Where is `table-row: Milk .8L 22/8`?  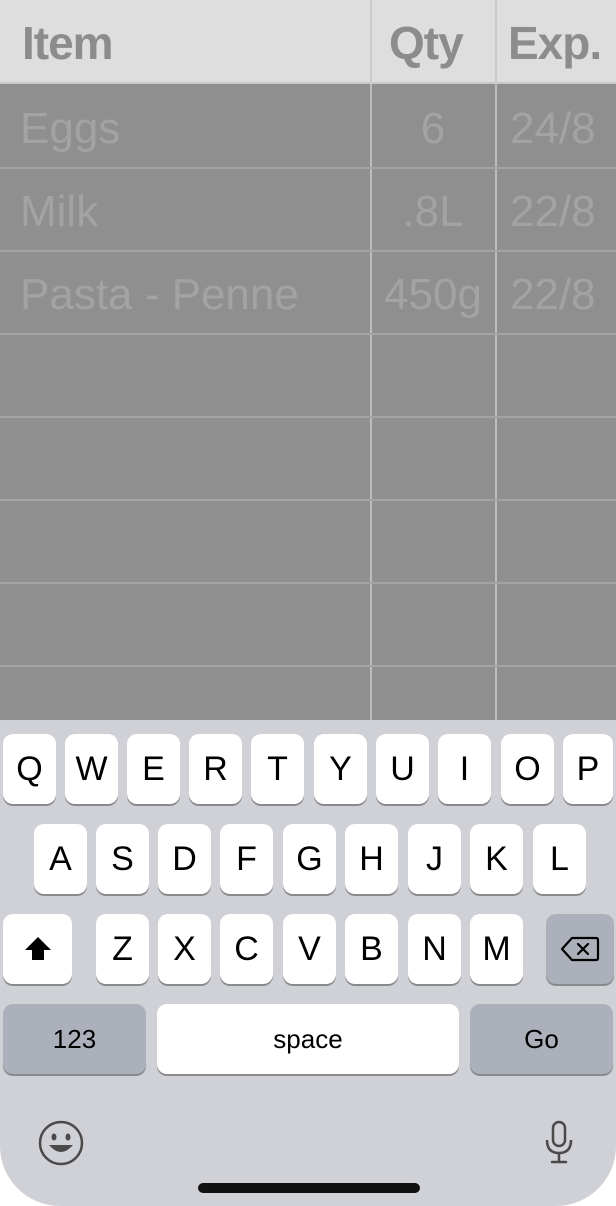
table-row: Milk .8L 22/8 is located at coordinates (308, 210).